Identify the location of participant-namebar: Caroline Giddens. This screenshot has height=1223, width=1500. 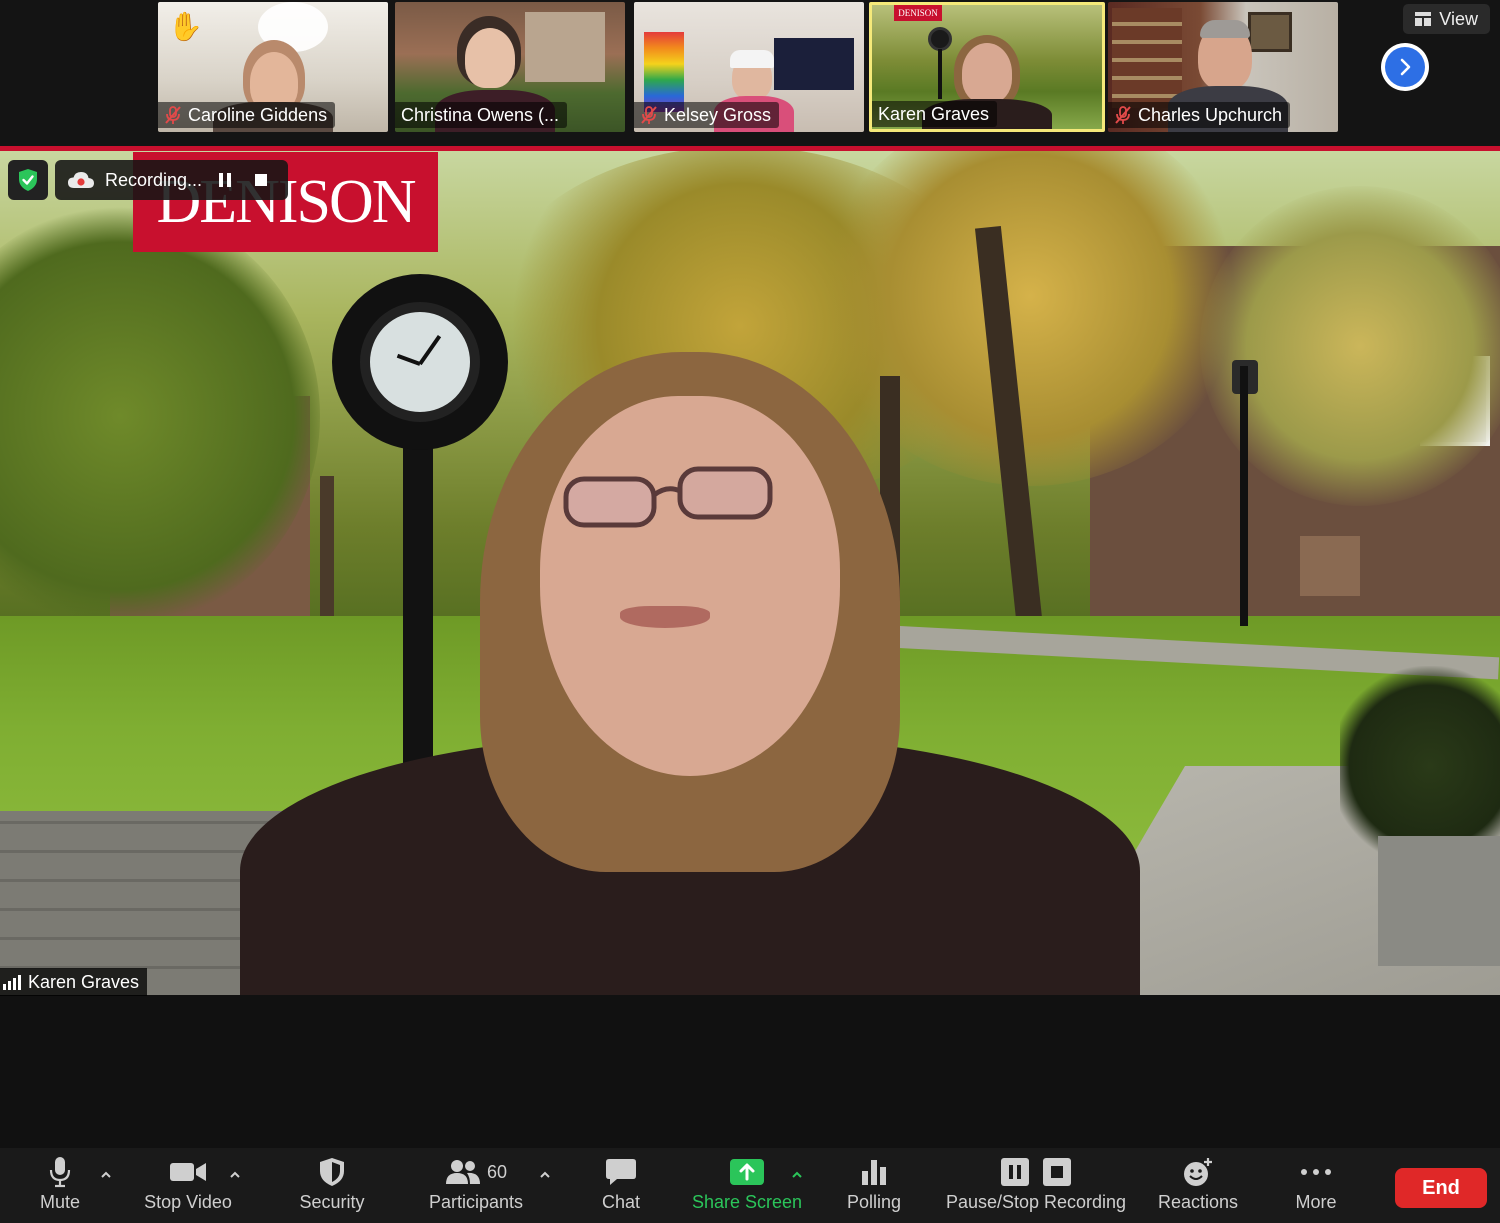
(247, 115).